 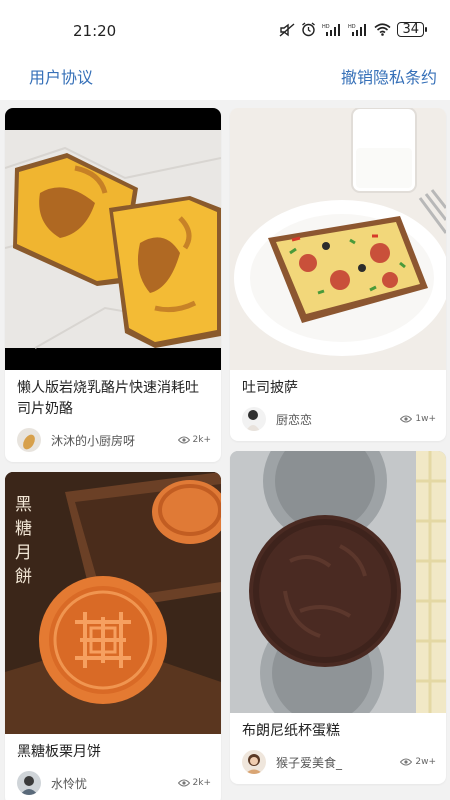 I want to click on author-name: 猴子爱美食_, so click(x=338, y=762).